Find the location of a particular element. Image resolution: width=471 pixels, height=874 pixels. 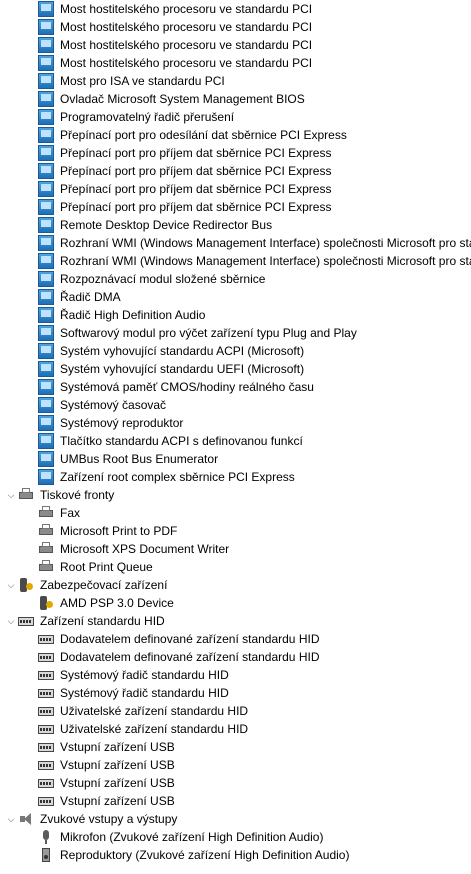

tree-item-label: Most pro ISA ve standardu PCI is located at coordinates (142, 81).